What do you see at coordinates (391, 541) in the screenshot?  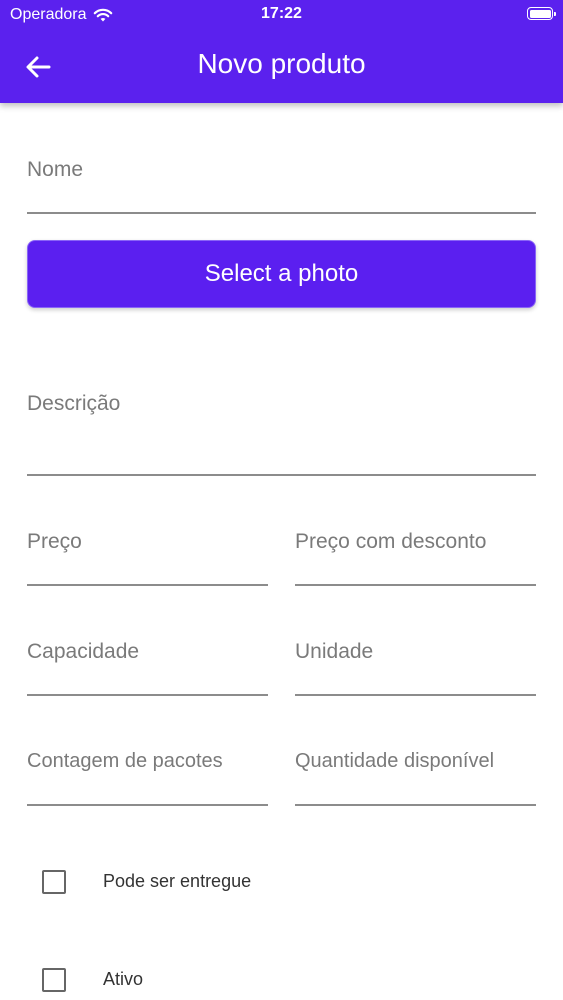 I see `preco-desconto-label: Preço com desconto` at bounding box center [391, 541].